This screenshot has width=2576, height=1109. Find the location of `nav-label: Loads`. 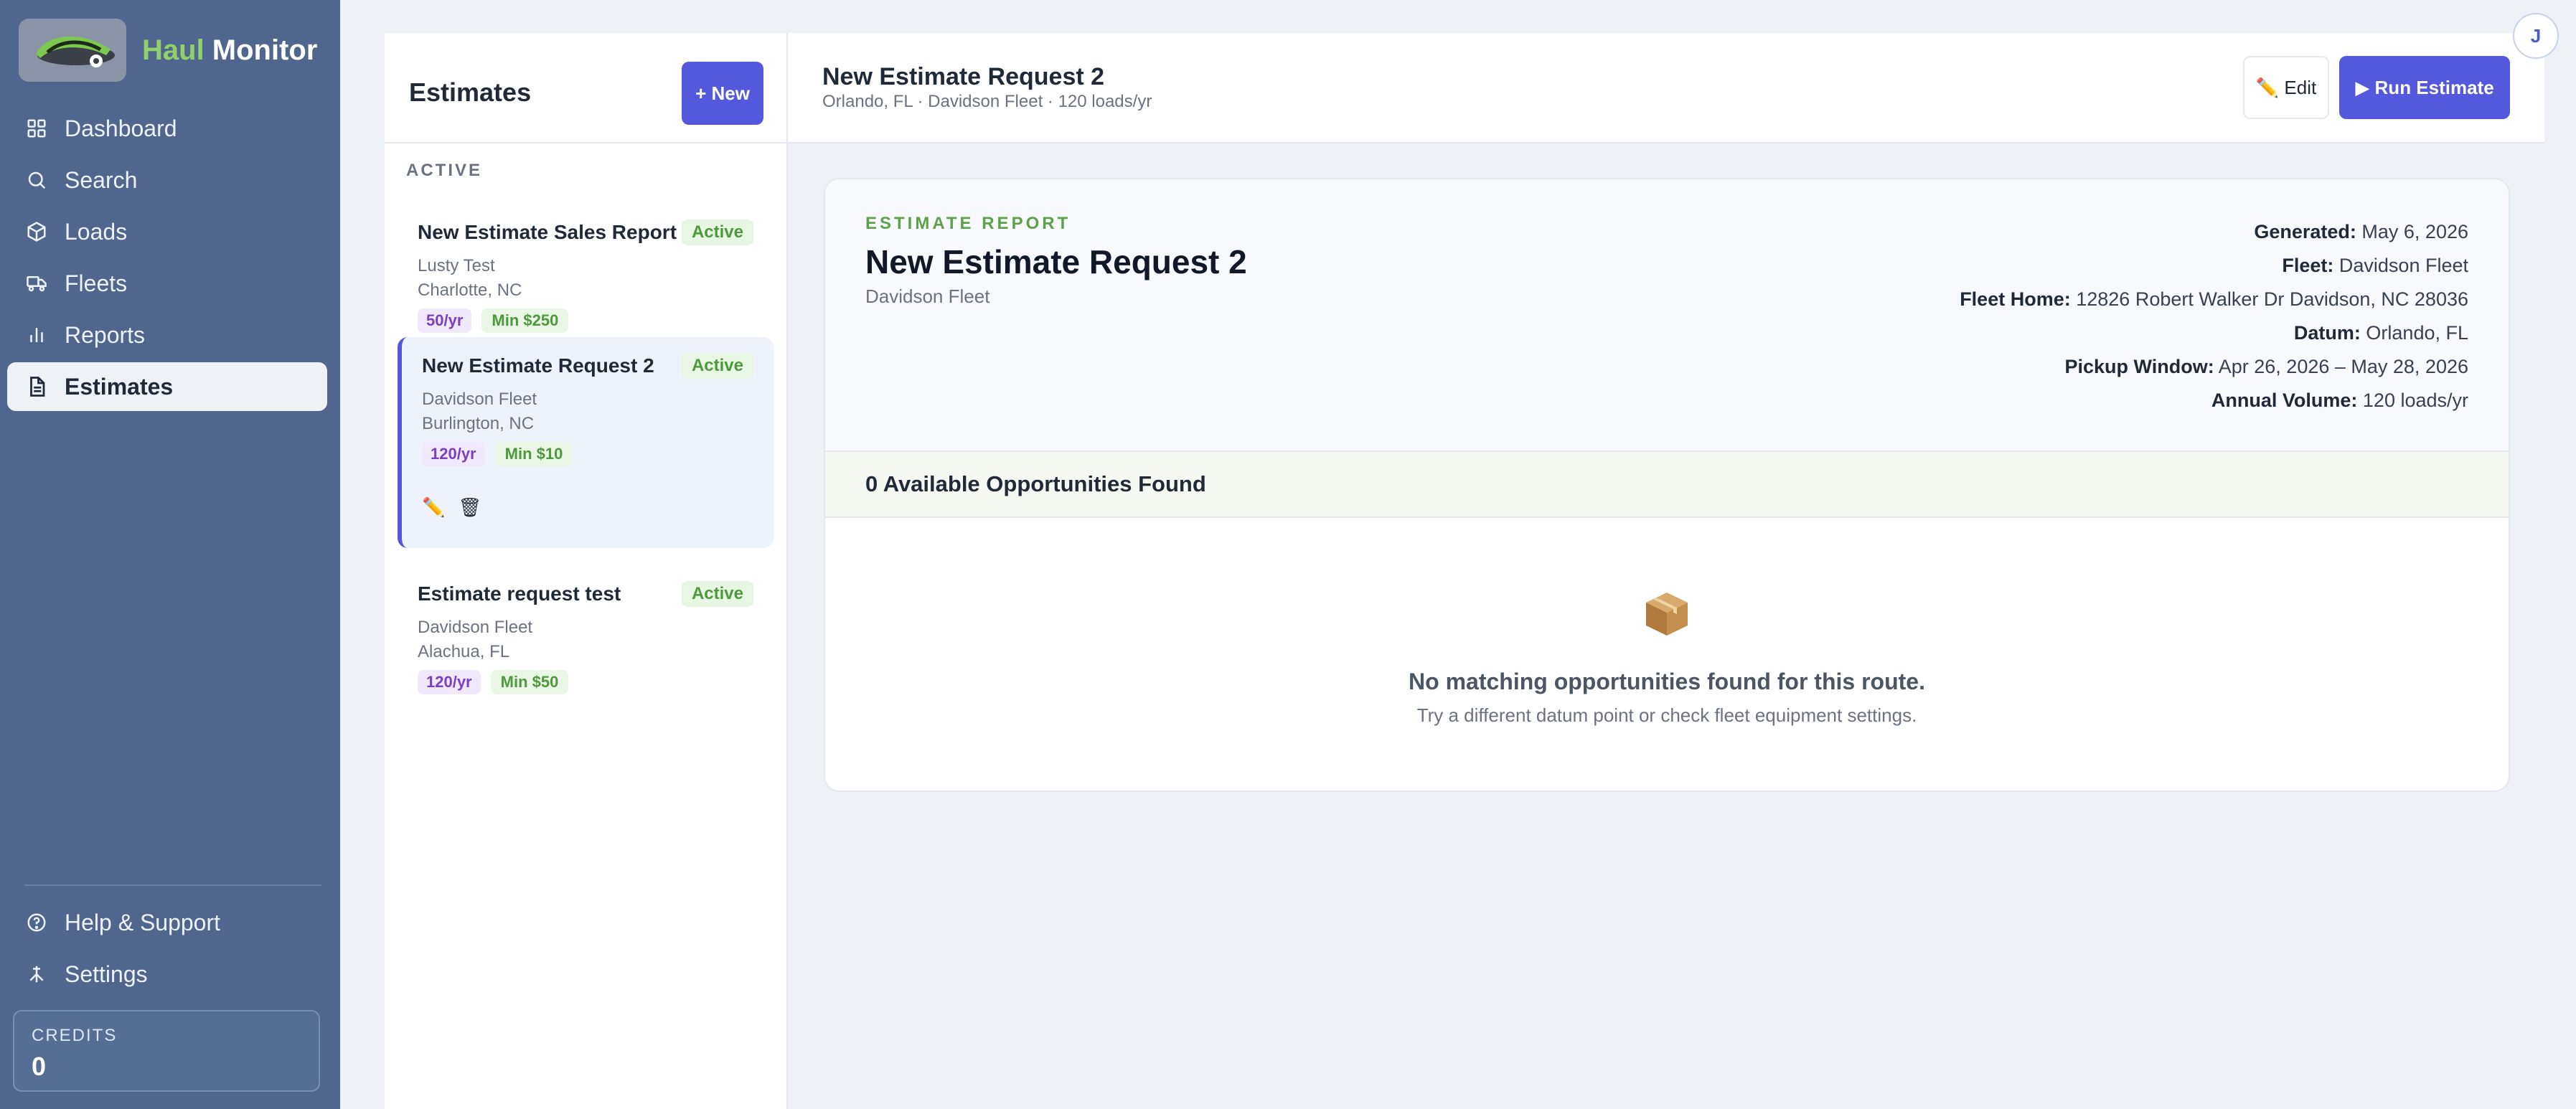

nav-label: Loads is located at coordinates (96, 231).